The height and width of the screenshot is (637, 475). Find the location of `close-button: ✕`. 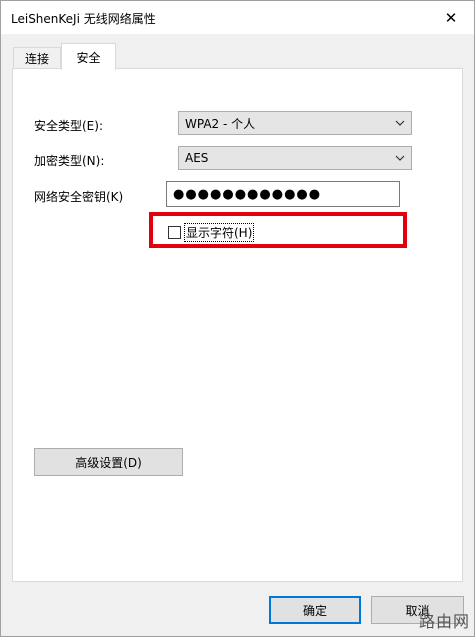

close-button: ✕ is located at coordinates (451, 17).